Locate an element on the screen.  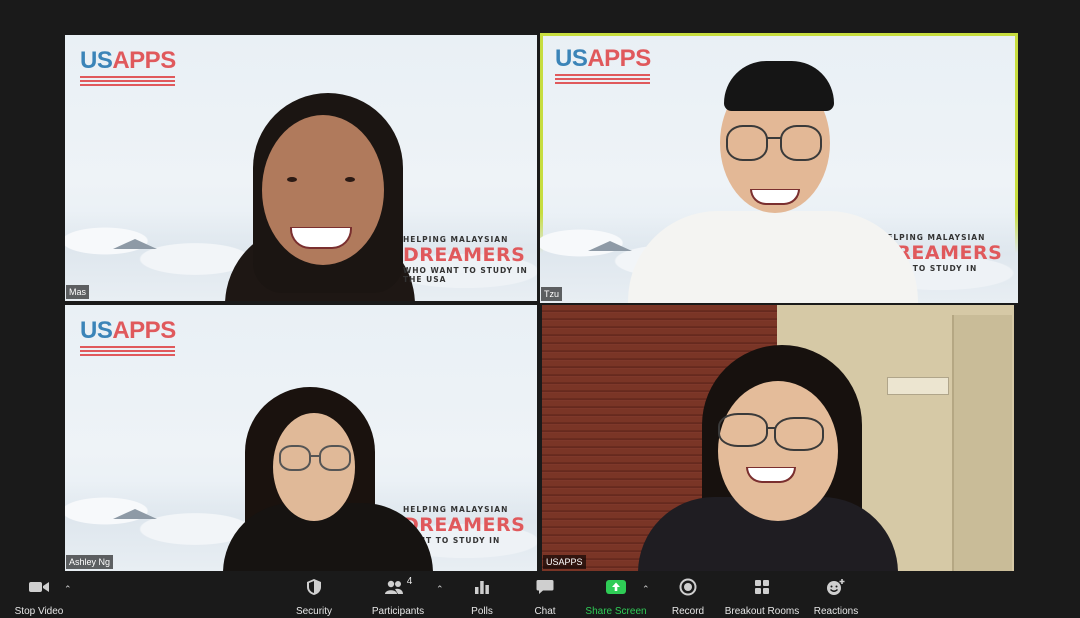
door is located at coordinates (982, 443).